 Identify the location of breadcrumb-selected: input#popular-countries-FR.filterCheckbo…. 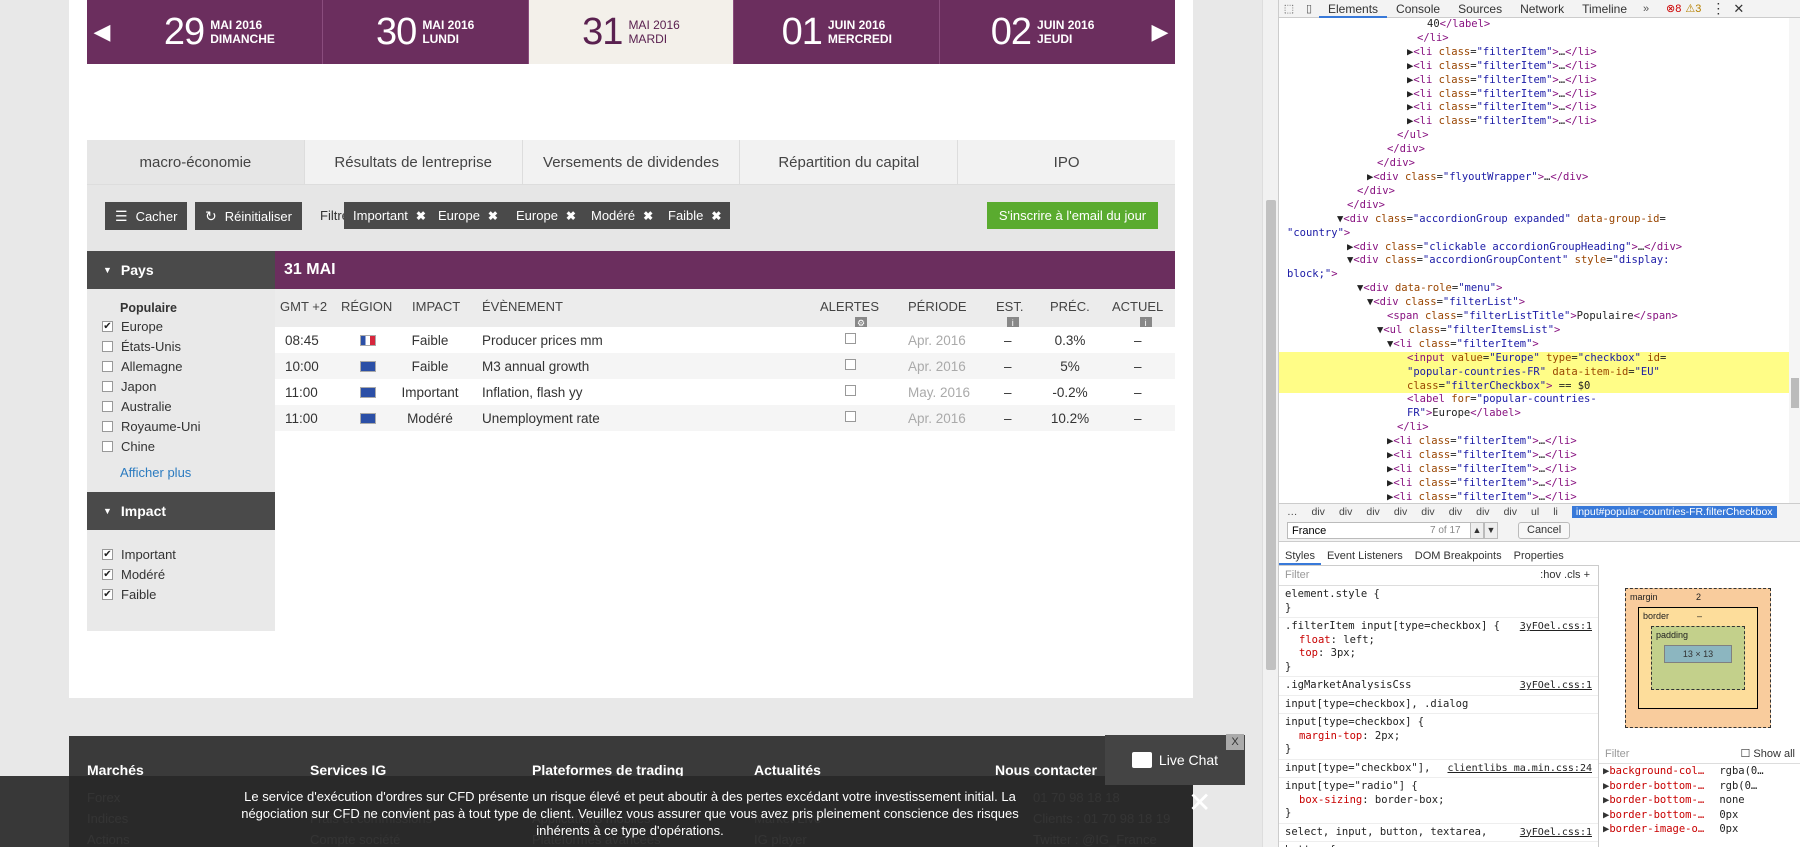
(1674, 512).